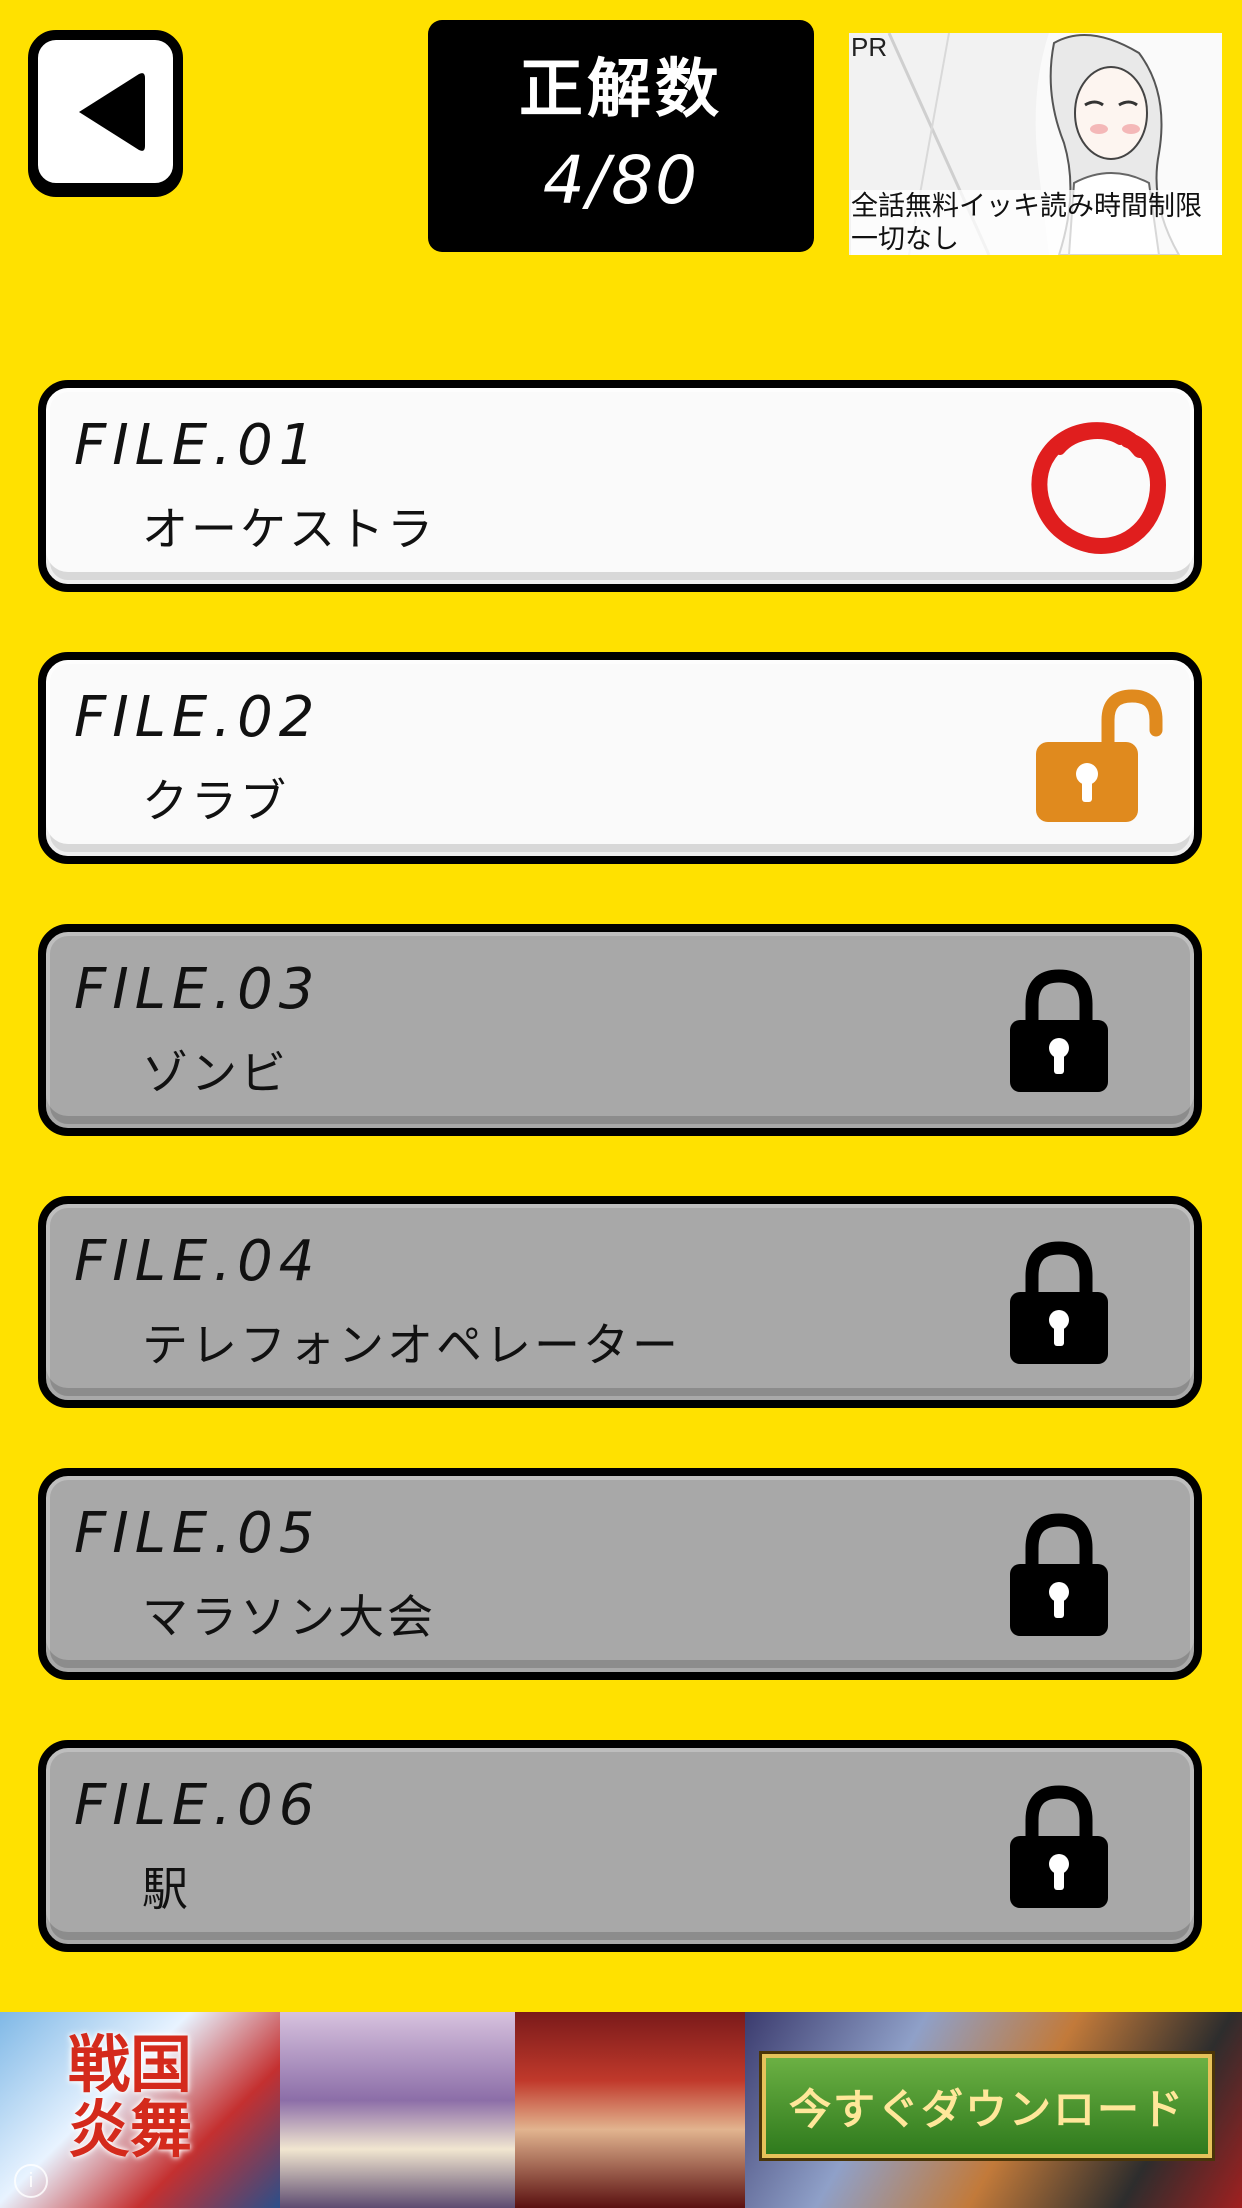 The image size is (1242, 2208). I want to click on file-title: マラソン大会, so click(289, 1617).